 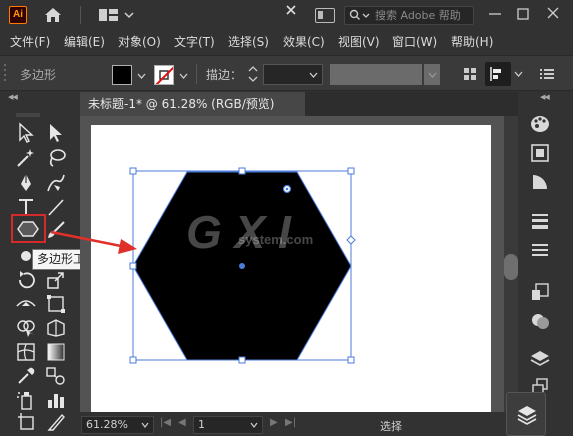 I want to click on next-page-icon: ▶, so click(x=274, y=422).